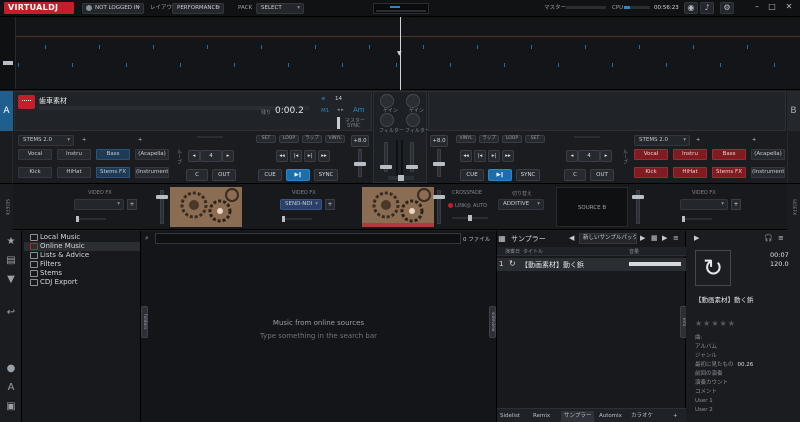  I want to click on video-fx-center-add-icon: +, so click(330, 204).